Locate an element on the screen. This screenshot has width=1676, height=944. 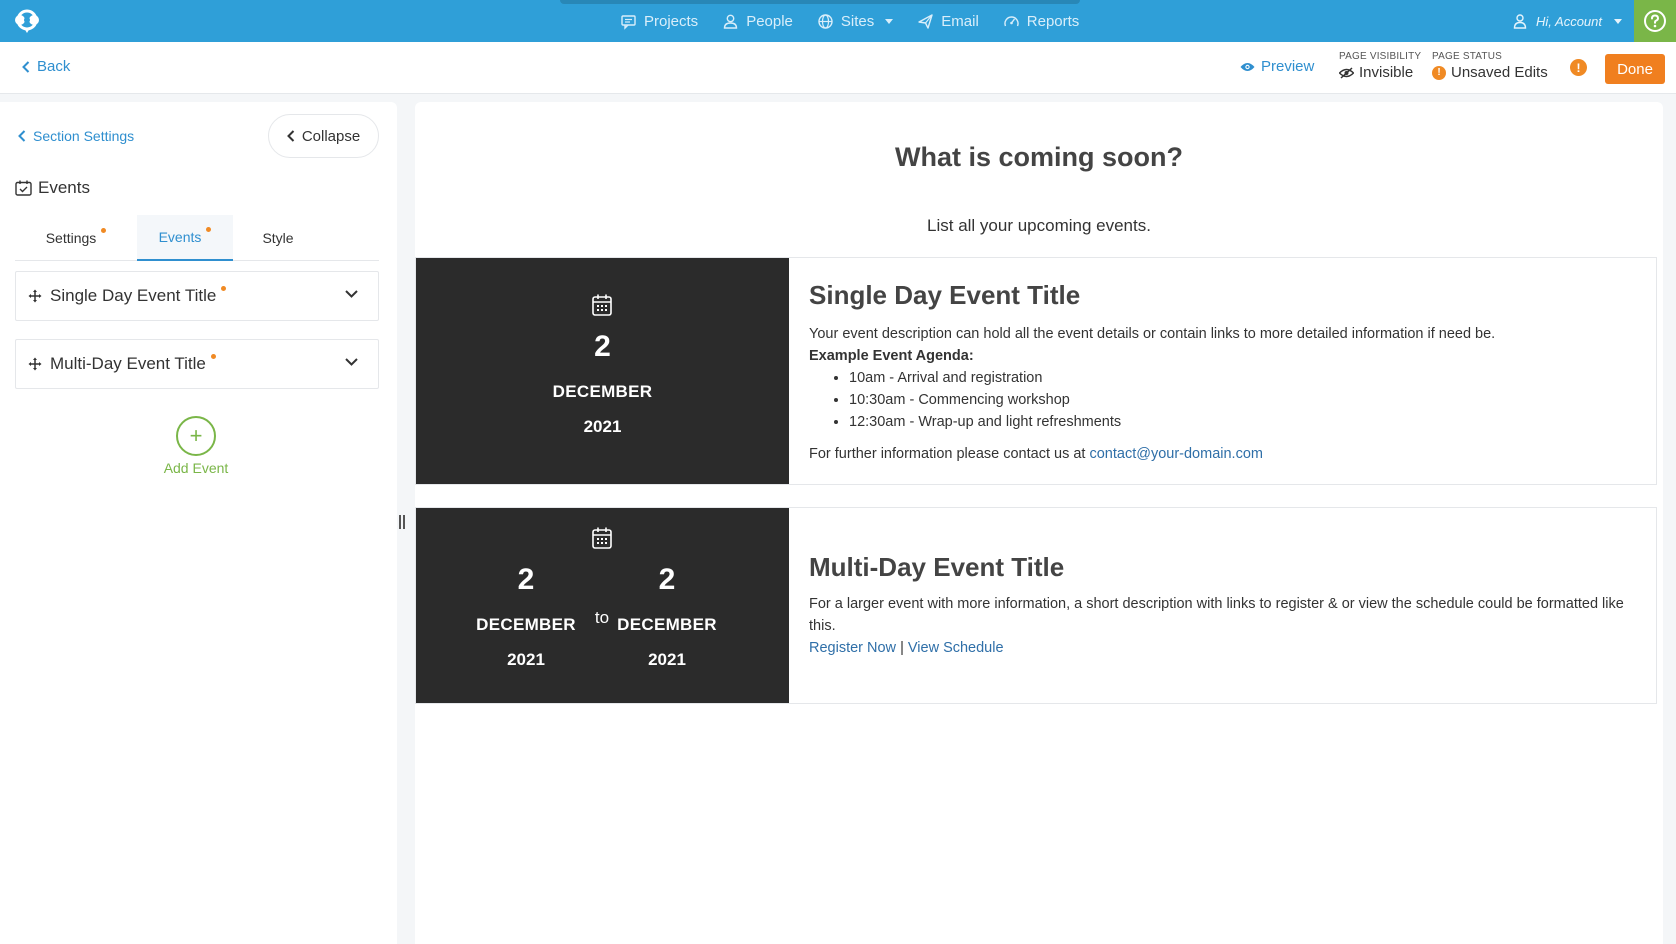
nav-projects: Projects is located at coordinates (659, 21).